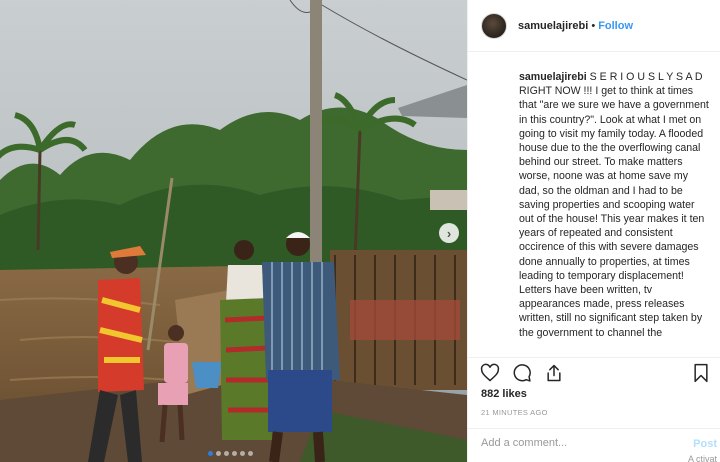  I want to click on like-button, so click(490, 373).